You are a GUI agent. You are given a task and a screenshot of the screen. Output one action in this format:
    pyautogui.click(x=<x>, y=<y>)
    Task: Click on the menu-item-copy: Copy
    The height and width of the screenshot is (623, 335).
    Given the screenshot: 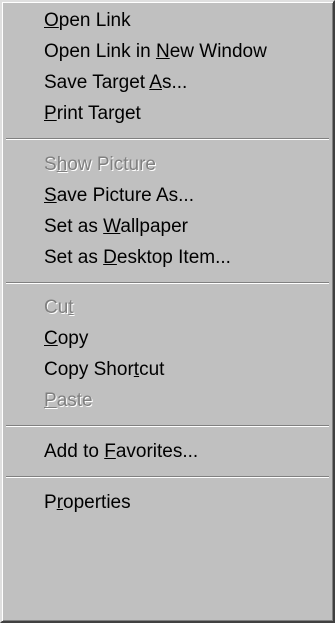 What is the action you would take?
    pyautogui.click(x=167, y=339)
    